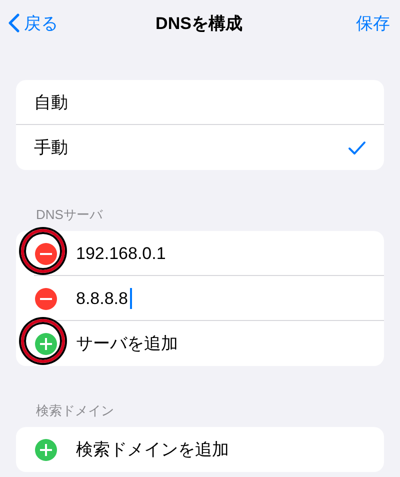 Image resolution: width=400 pixels, height=477 pixels. I want to click on section-header: DNSサーバ, so click(70, 215).